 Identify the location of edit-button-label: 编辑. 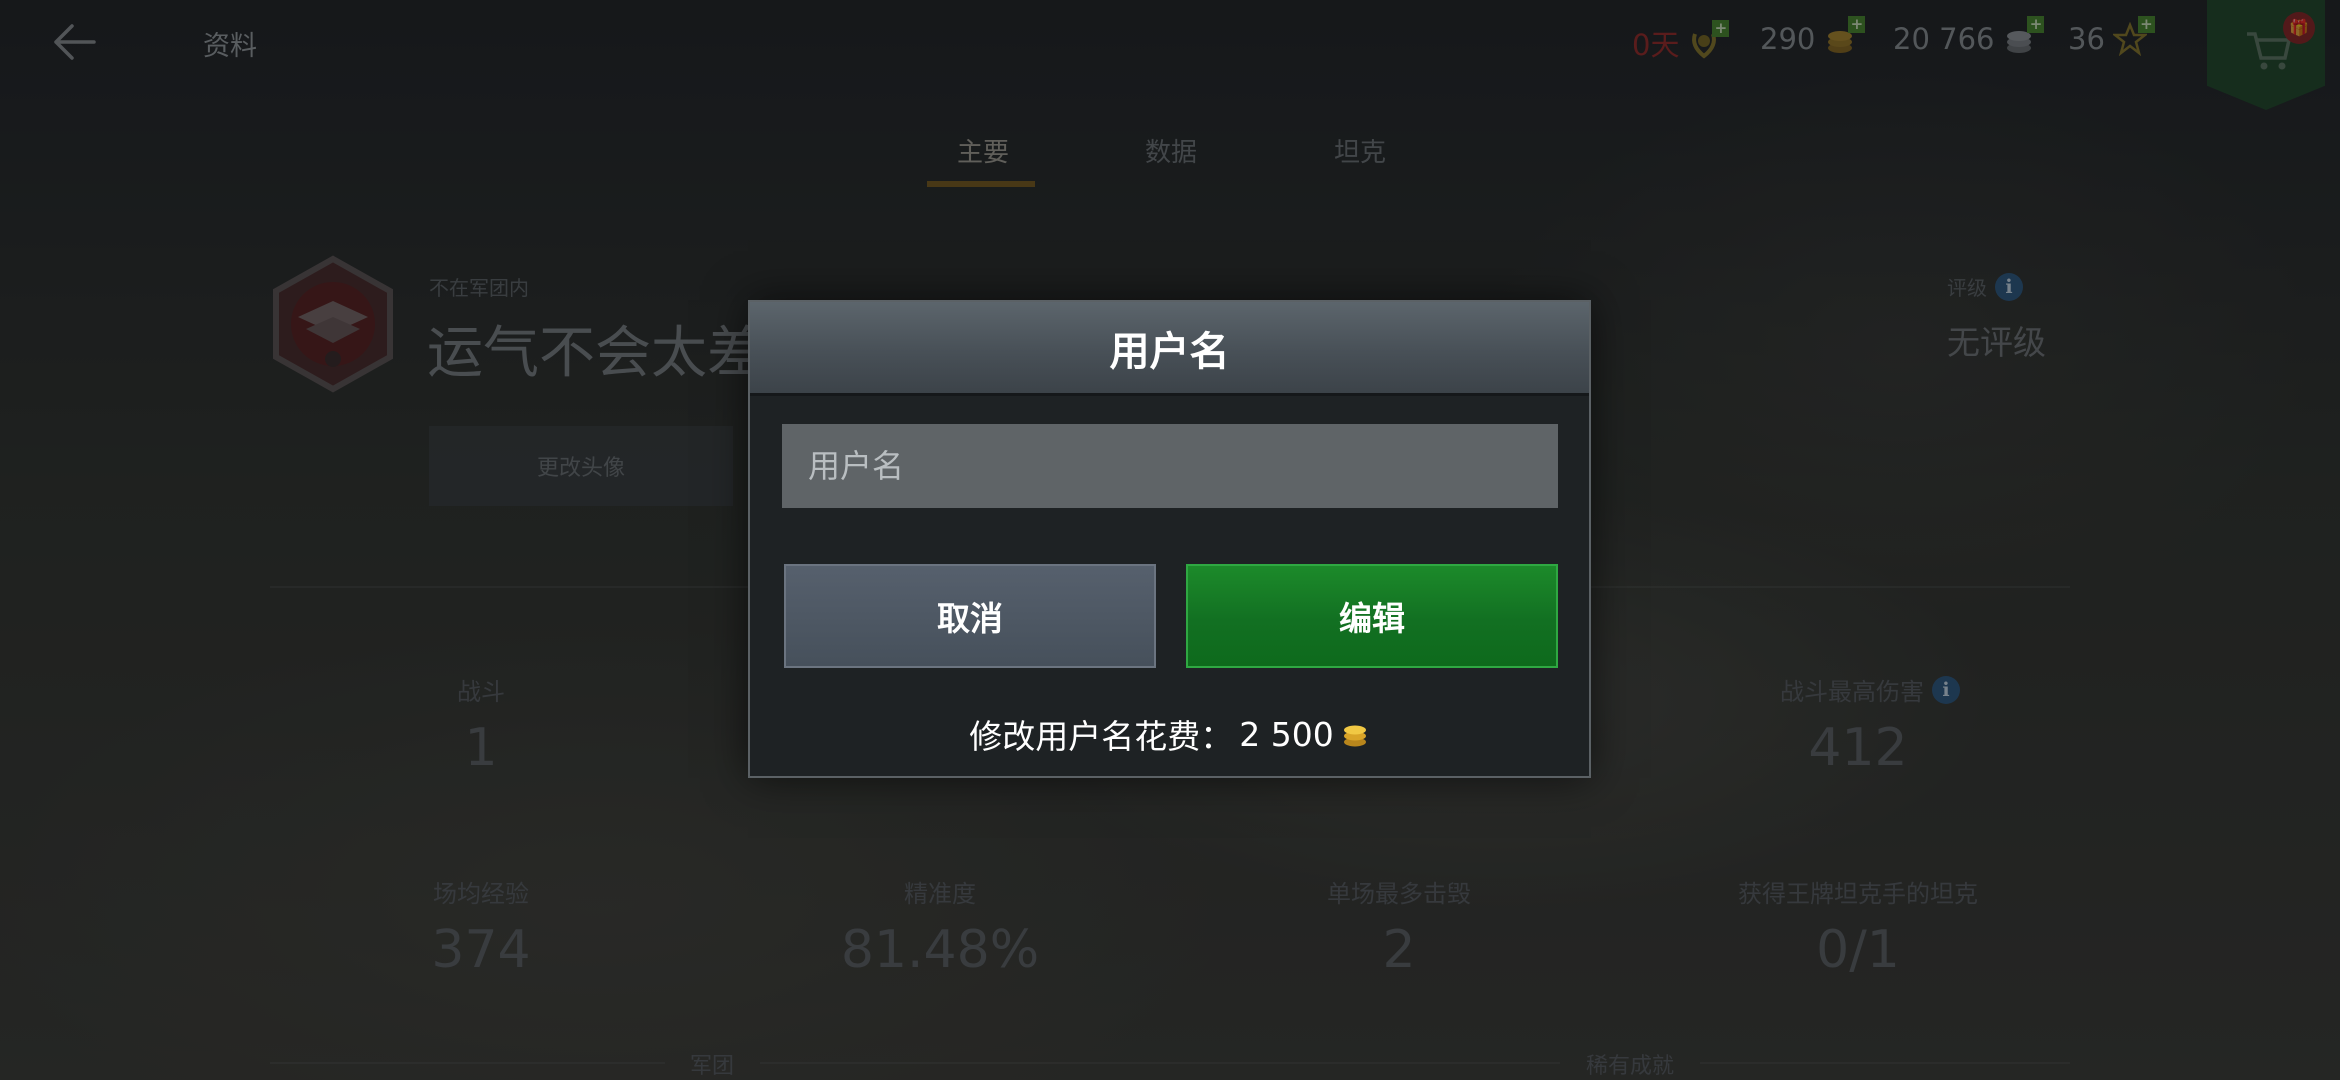
(1372, 618).